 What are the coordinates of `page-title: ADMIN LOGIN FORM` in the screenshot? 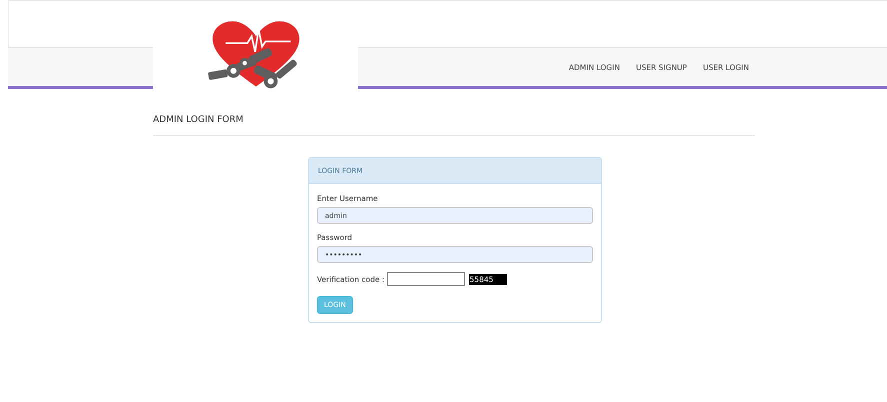 It's located at (198, 120).